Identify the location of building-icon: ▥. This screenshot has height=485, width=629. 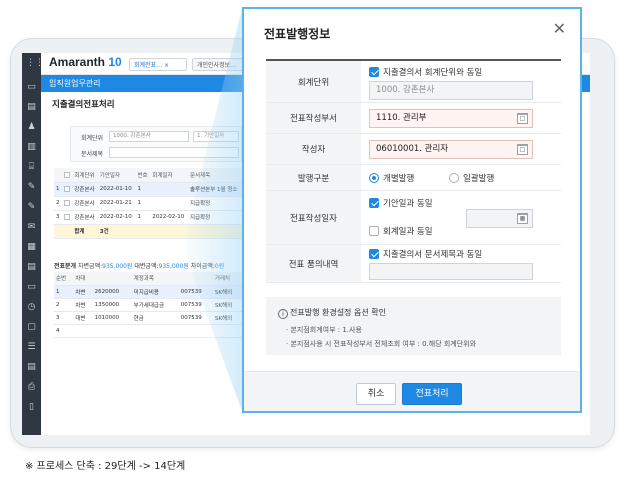
(31, 147).